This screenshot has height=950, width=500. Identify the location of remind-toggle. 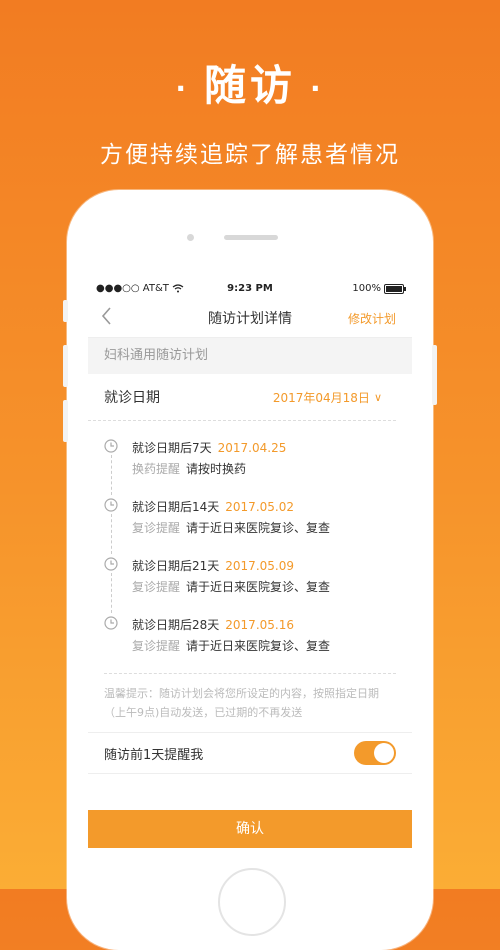
(375, 753).